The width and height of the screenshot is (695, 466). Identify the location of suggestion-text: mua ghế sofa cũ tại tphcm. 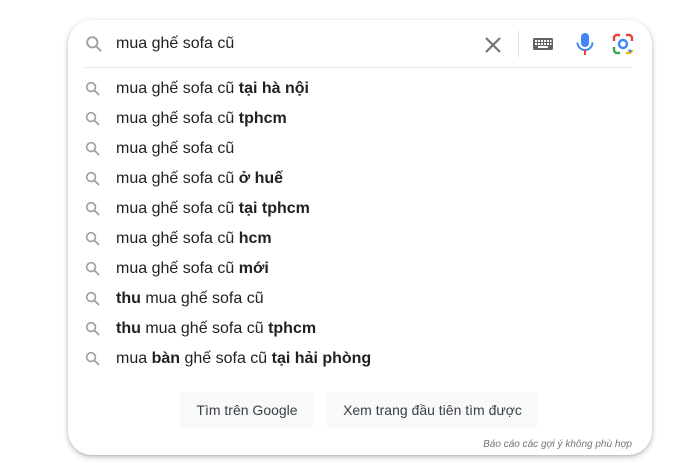
(213, 209).